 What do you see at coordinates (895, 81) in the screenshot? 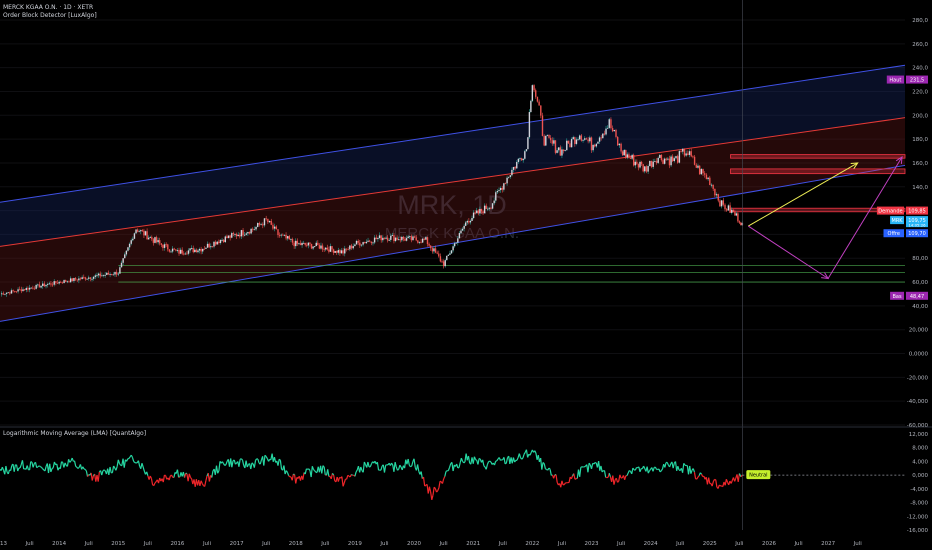
I see `badge-high-label: Haut` at bounding box center [895, 81].